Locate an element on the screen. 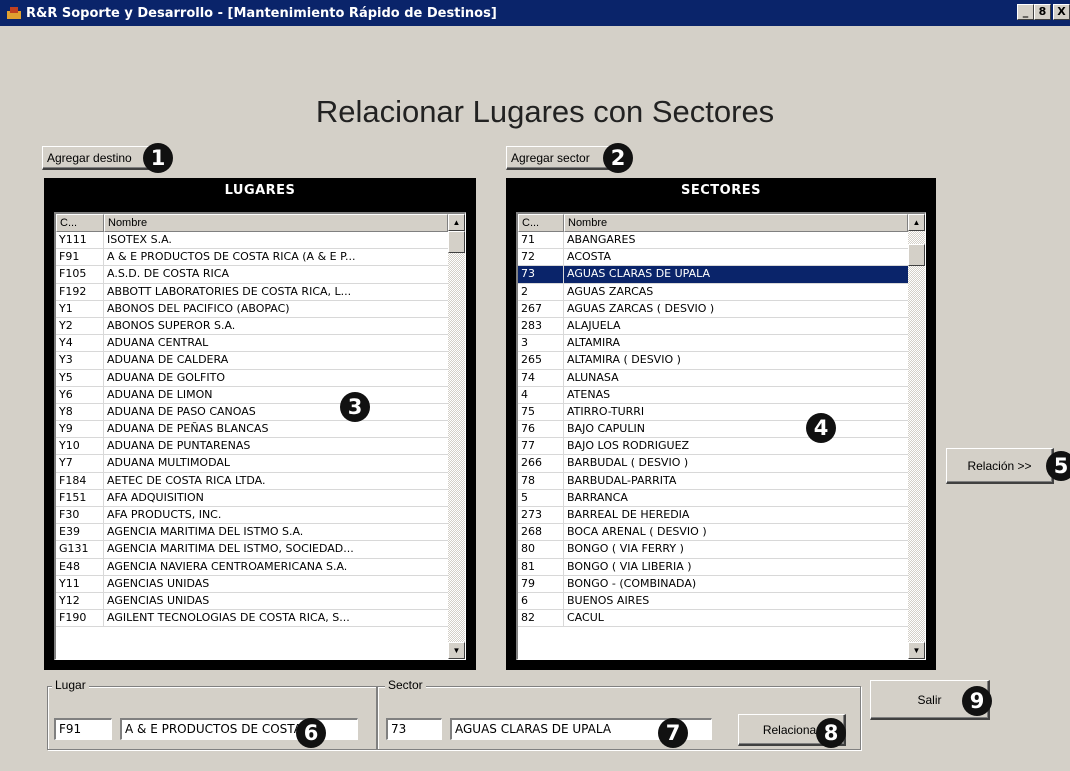 This screenshot has height=771, width=1070. sectores-row-name: AGUAS ZARCAS is located at coordinates (610, 291).